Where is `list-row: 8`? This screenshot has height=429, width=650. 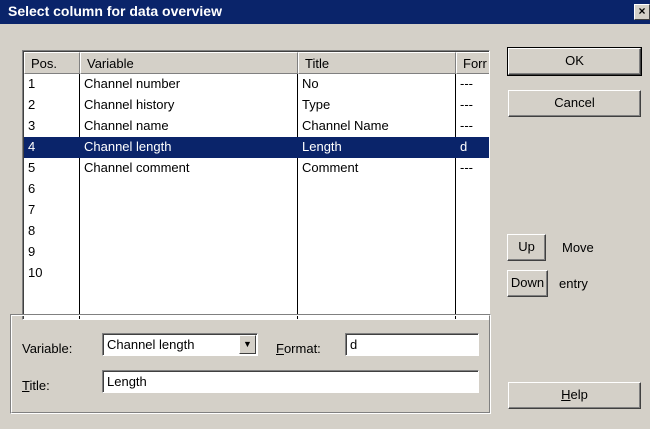 list-row: 8 is located at coordinates (256, 231).